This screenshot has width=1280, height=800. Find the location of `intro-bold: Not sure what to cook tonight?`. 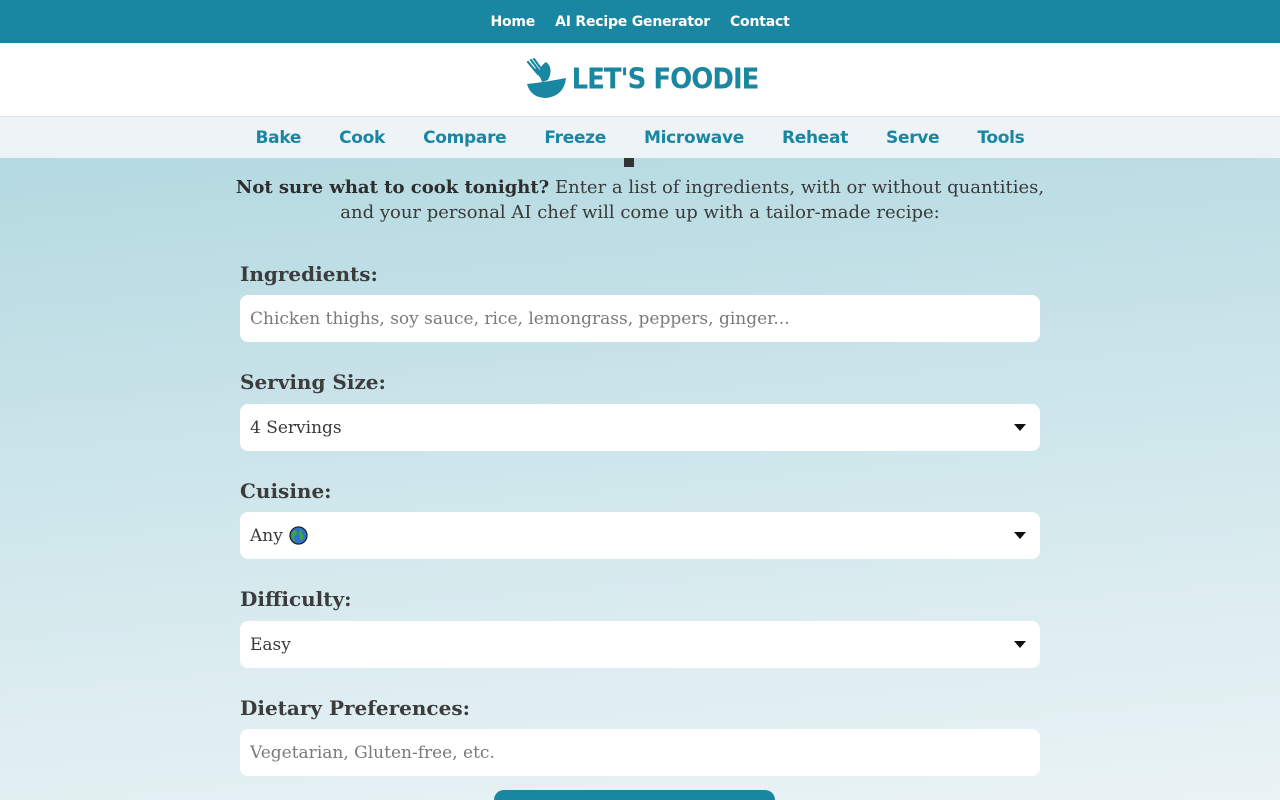

intro-bold: Not sure what to cook tonight? is located at coordinates (392, 187).